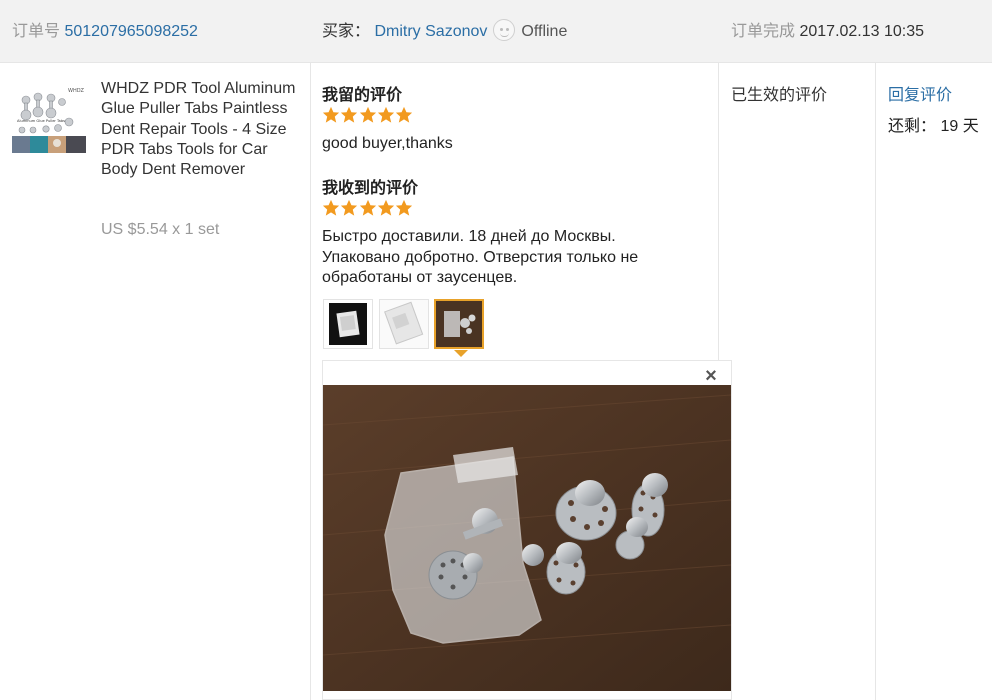 This screenshot has height=700, width=992. Describe the element at coordinates (36, 31) in the screenshot. I see `order-number-label: 订单号` at that location.